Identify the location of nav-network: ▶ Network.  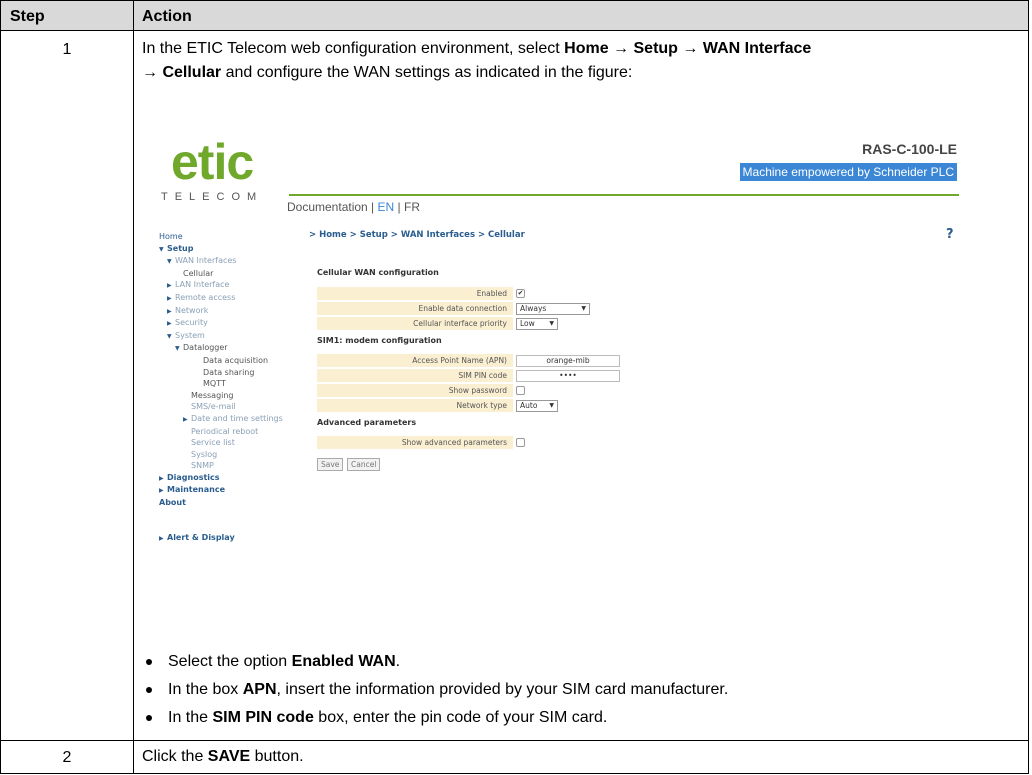
(229, 311).